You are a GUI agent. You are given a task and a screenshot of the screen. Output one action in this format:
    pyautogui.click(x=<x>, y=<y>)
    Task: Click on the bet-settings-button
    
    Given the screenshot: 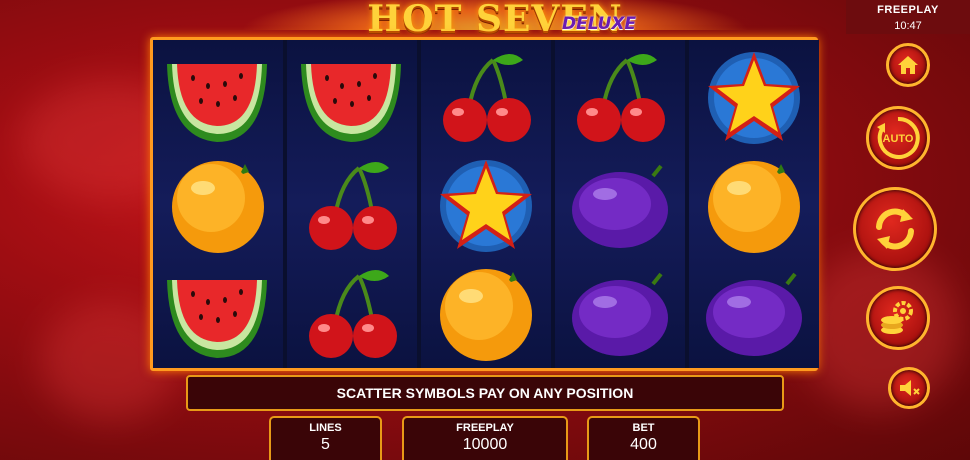 What is the action you would take?
    pyautogui.click(x=898, y=318)
    